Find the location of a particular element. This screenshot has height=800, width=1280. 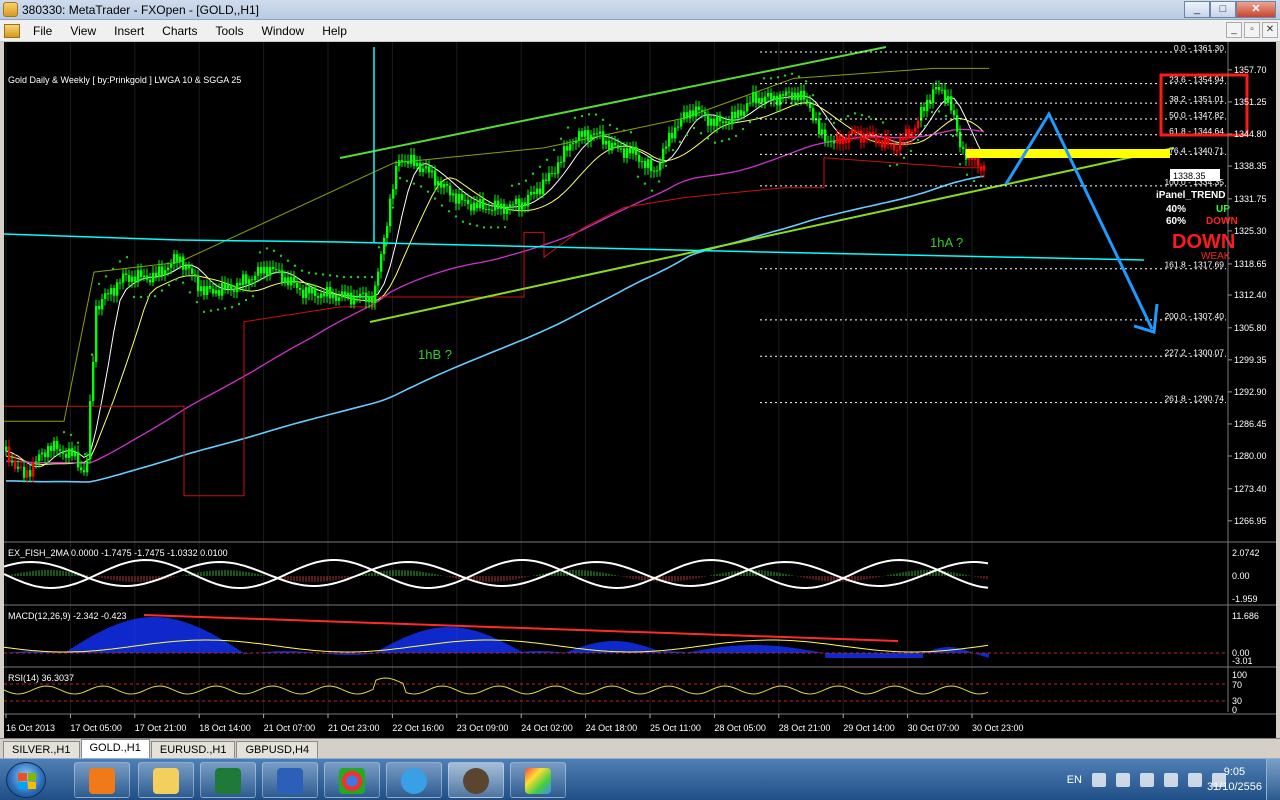

child-minimize-button: _ is located at coordinates (1234, 30).